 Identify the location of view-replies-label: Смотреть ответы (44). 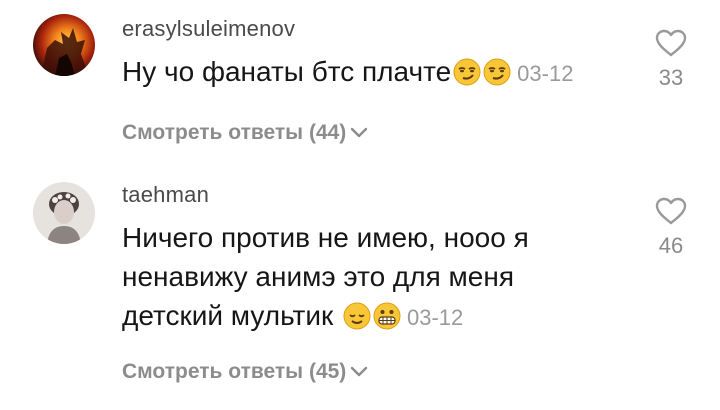
(234, 132).